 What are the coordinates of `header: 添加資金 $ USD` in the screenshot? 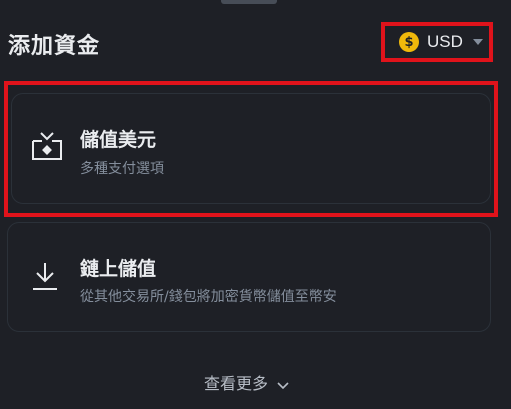 It's located at (255, 44).